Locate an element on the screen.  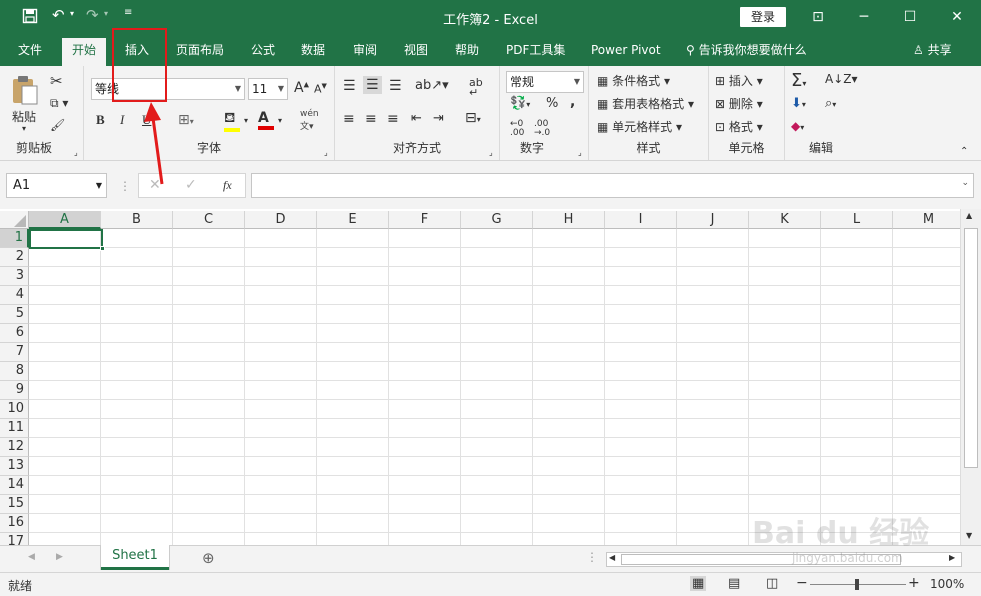
align-bottom-icon: ☰ is located at coordinates (395, 86).